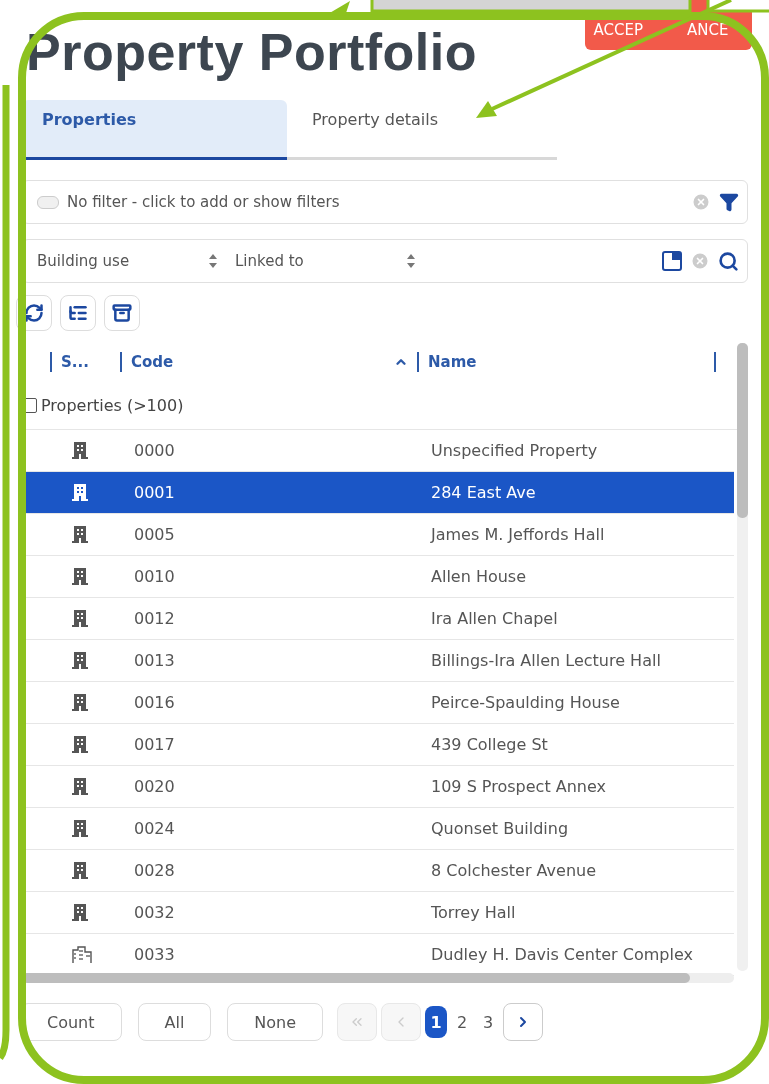 This screenshot has width=769, height=1084. I want to click on code-cell-text: 0020, so click(155, 786).